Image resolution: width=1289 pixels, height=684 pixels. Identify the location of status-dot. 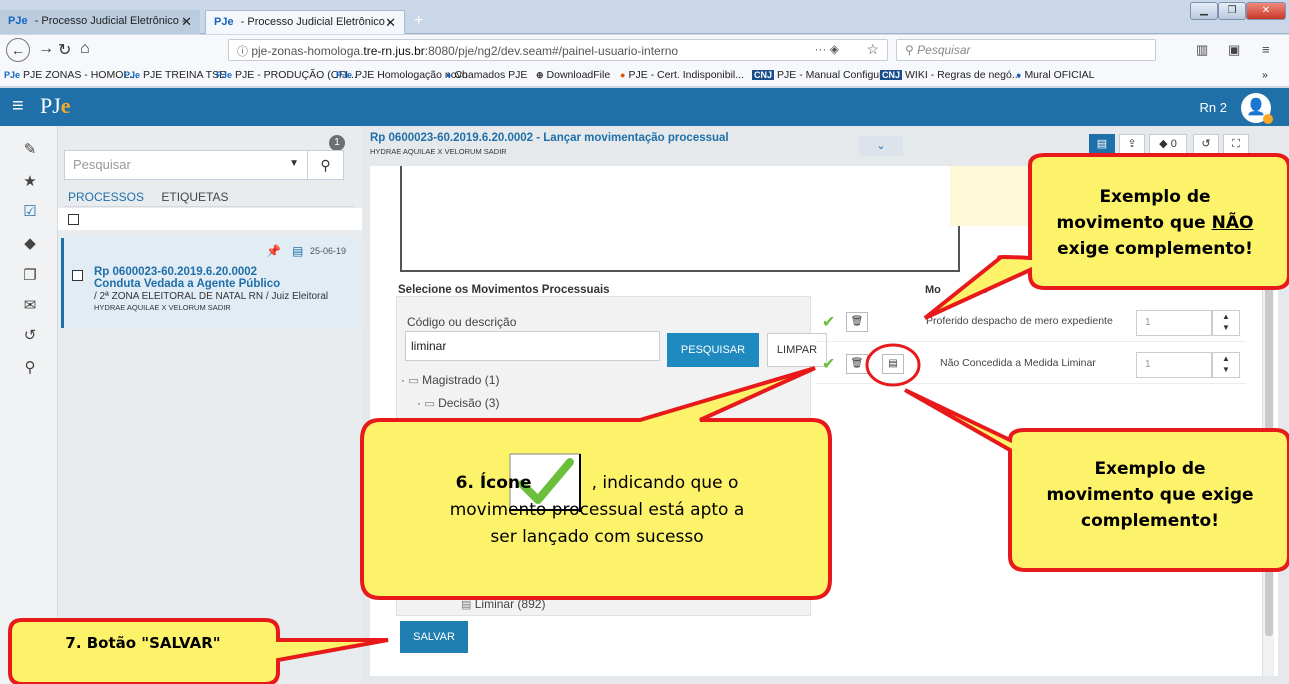
(1268, 119).